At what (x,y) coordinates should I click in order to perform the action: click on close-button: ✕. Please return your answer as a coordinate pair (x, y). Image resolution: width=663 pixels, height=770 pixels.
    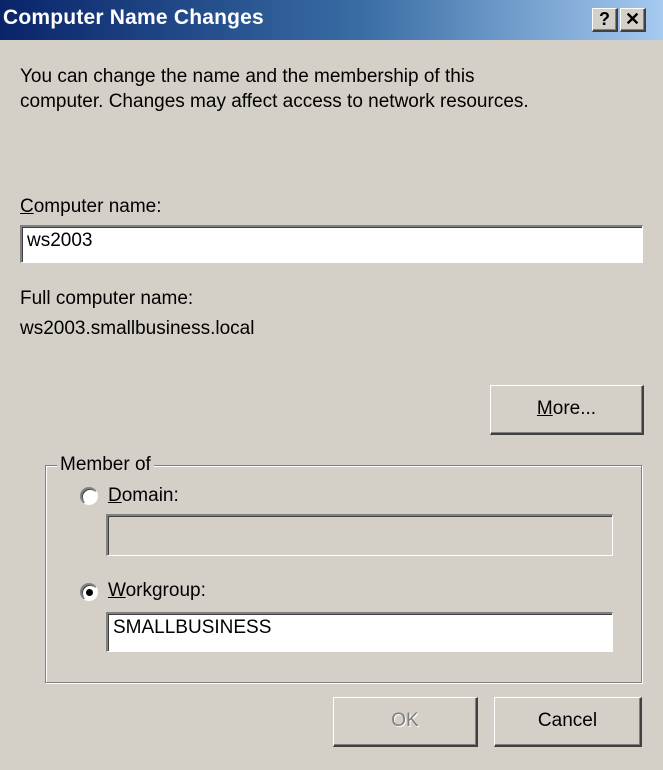
    Looking at the image, I should click on (633, 20).